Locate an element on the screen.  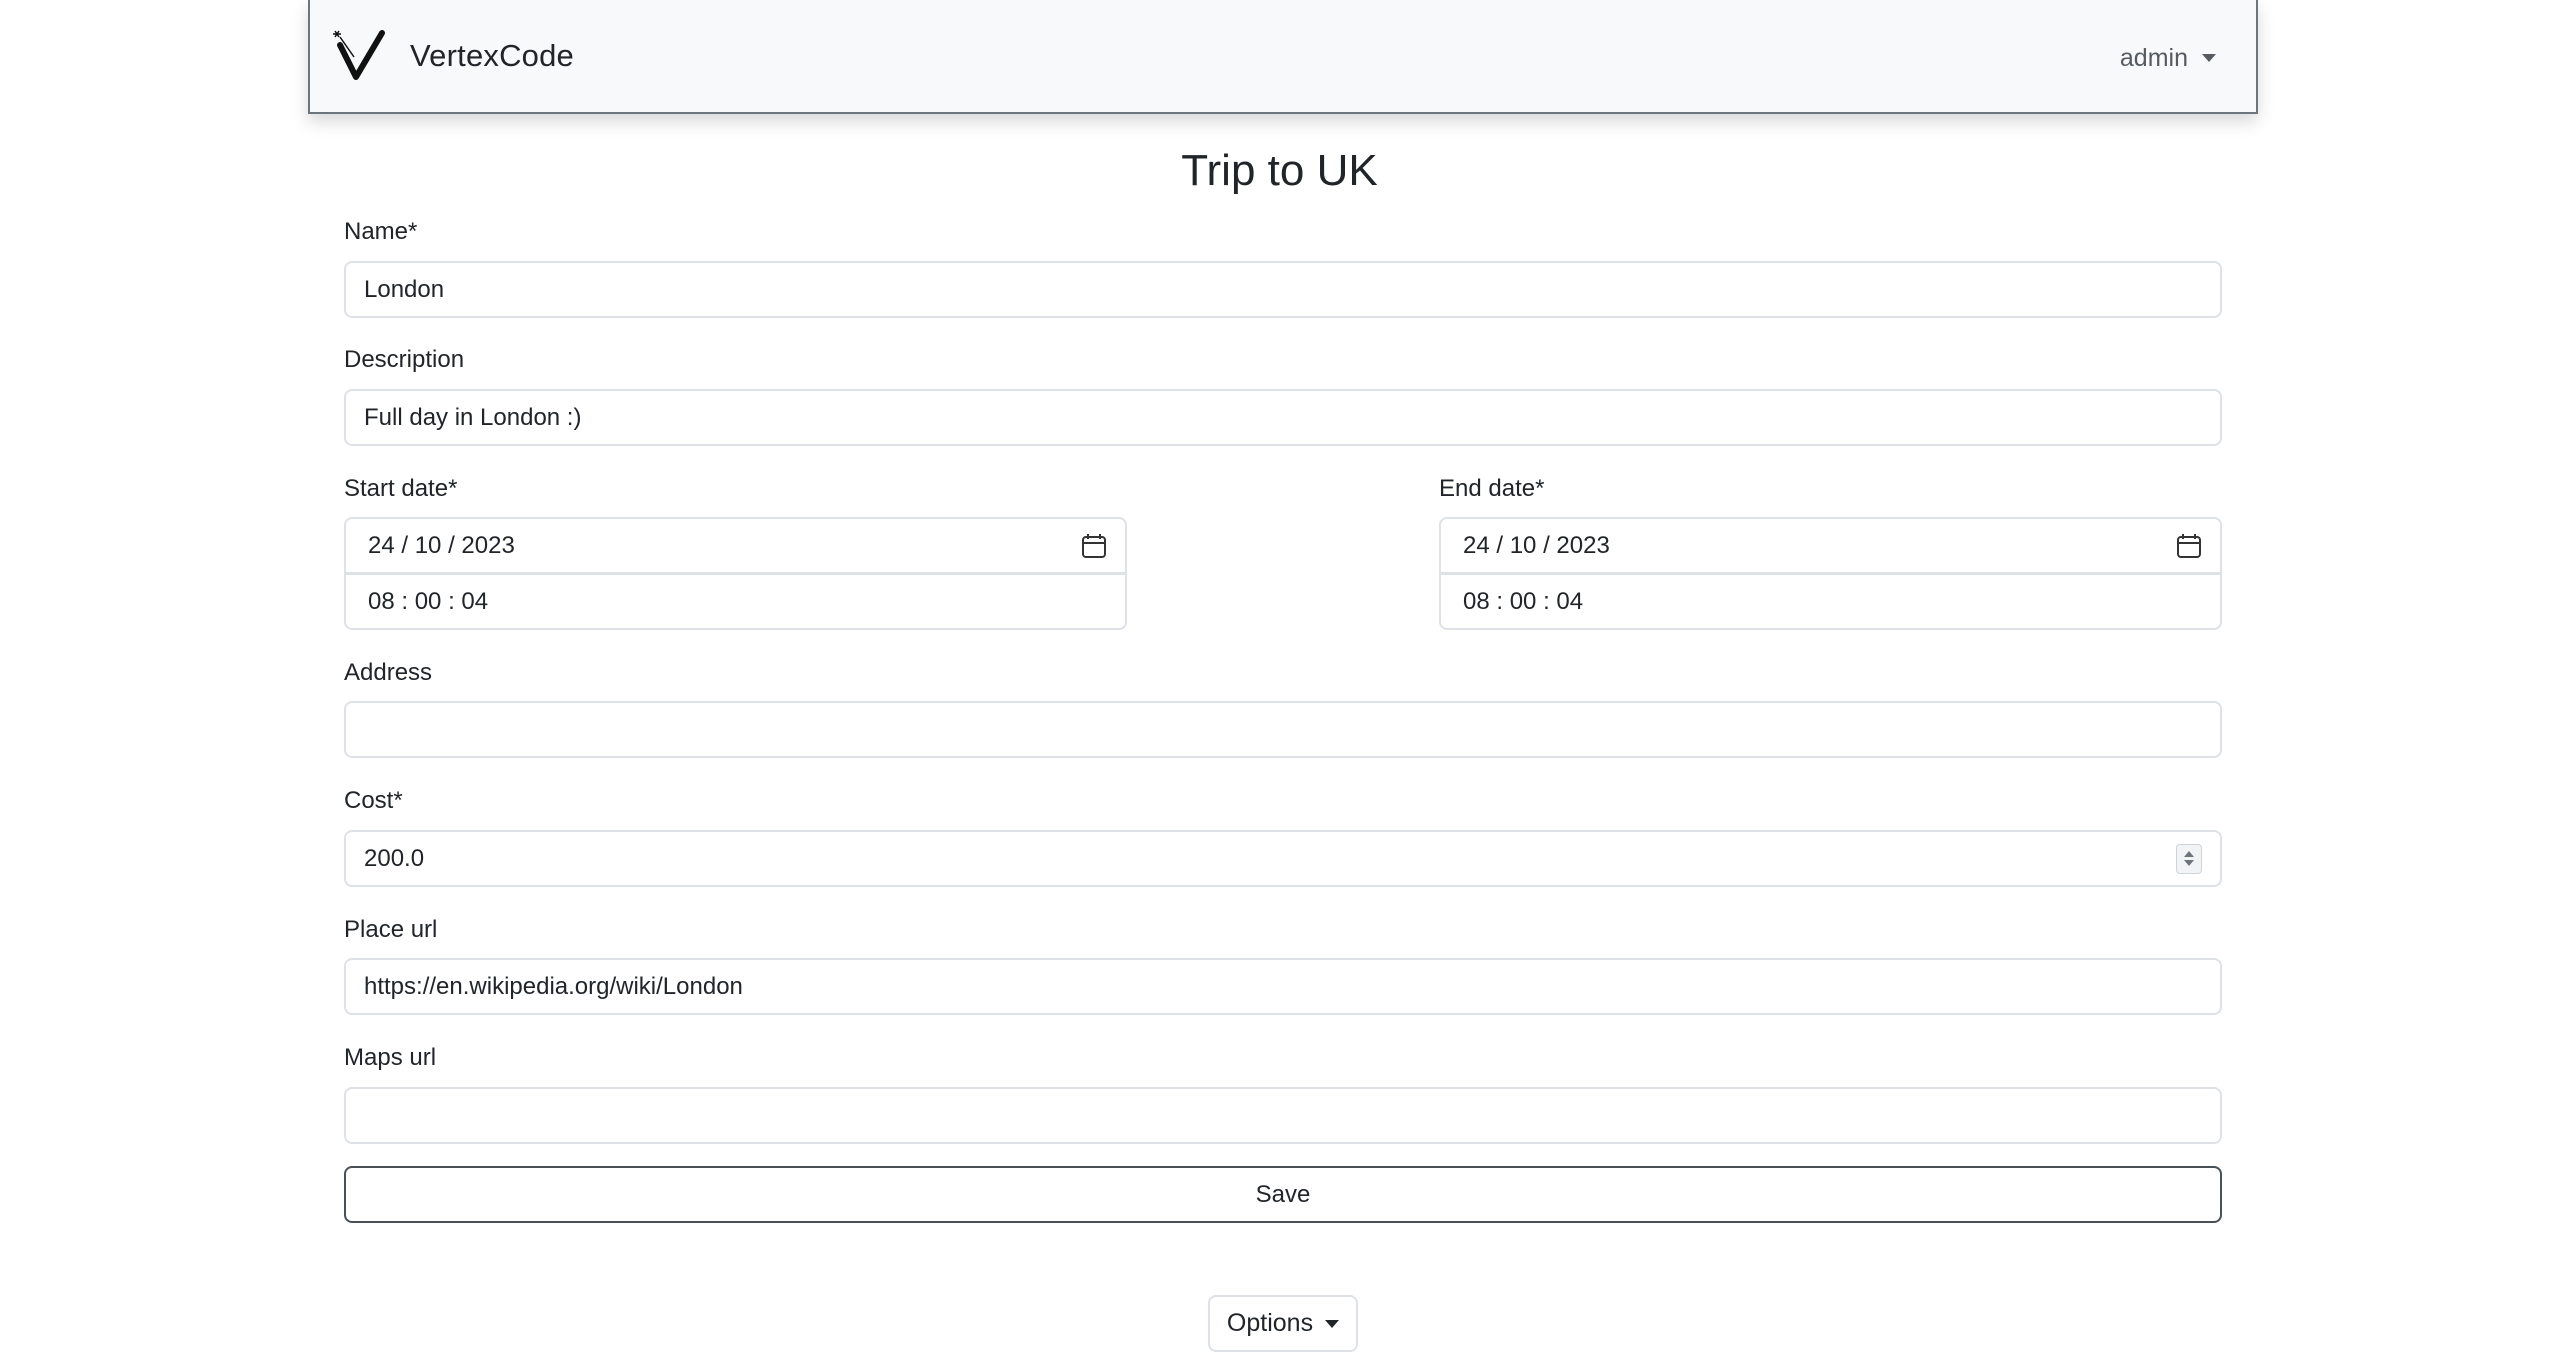
page-title: Trip to UK is located at coordinates (1279, 170).